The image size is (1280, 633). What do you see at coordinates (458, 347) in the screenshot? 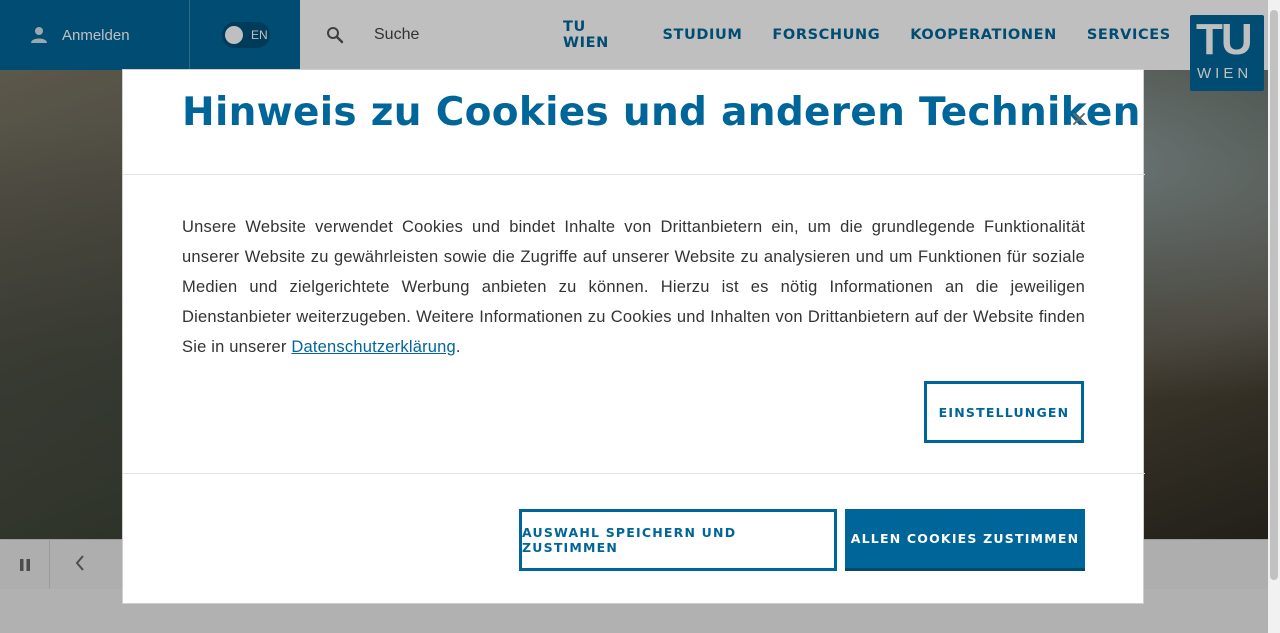
I see `cookie-body-end: .` at bounding box center [458, 347].